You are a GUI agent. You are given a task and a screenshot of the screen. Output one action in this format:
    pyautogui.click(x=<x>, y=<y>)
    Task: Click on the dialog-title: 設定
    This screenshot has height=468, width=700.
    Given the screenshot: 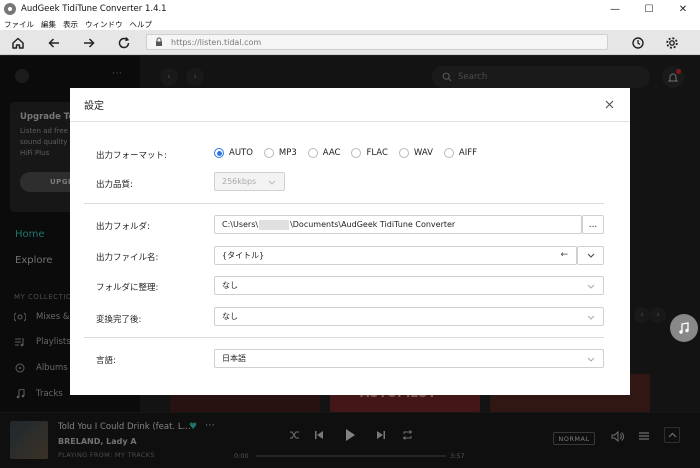 What is the action you would take?
    pyautogui.click(x=94, y=106)
    